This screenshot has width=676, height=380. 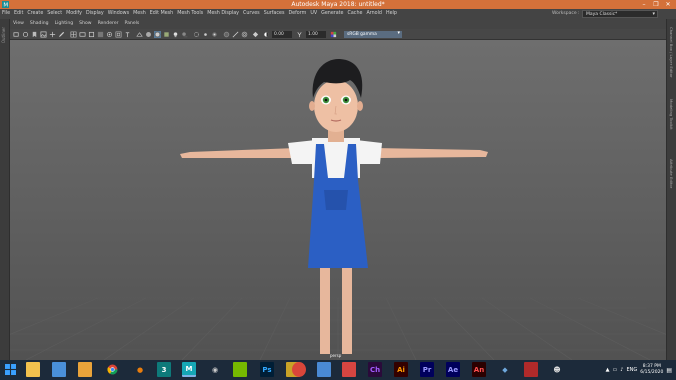 What do you see at coordinates (391, 13) in the screenshot?
I see `menu-help: Help` at bounding box center [391, 13].